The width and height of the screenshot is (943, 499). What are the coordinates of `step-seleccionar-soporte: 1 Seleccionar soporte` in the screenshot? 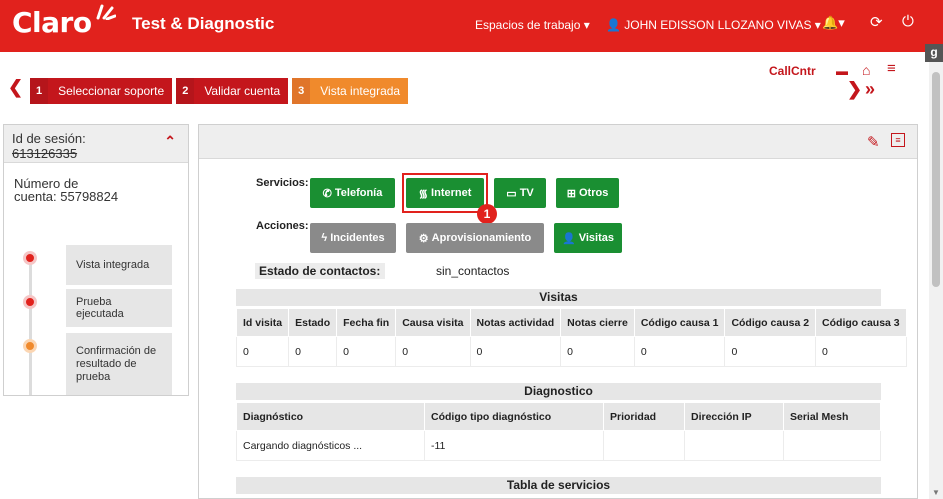 It's located at (101, 91).